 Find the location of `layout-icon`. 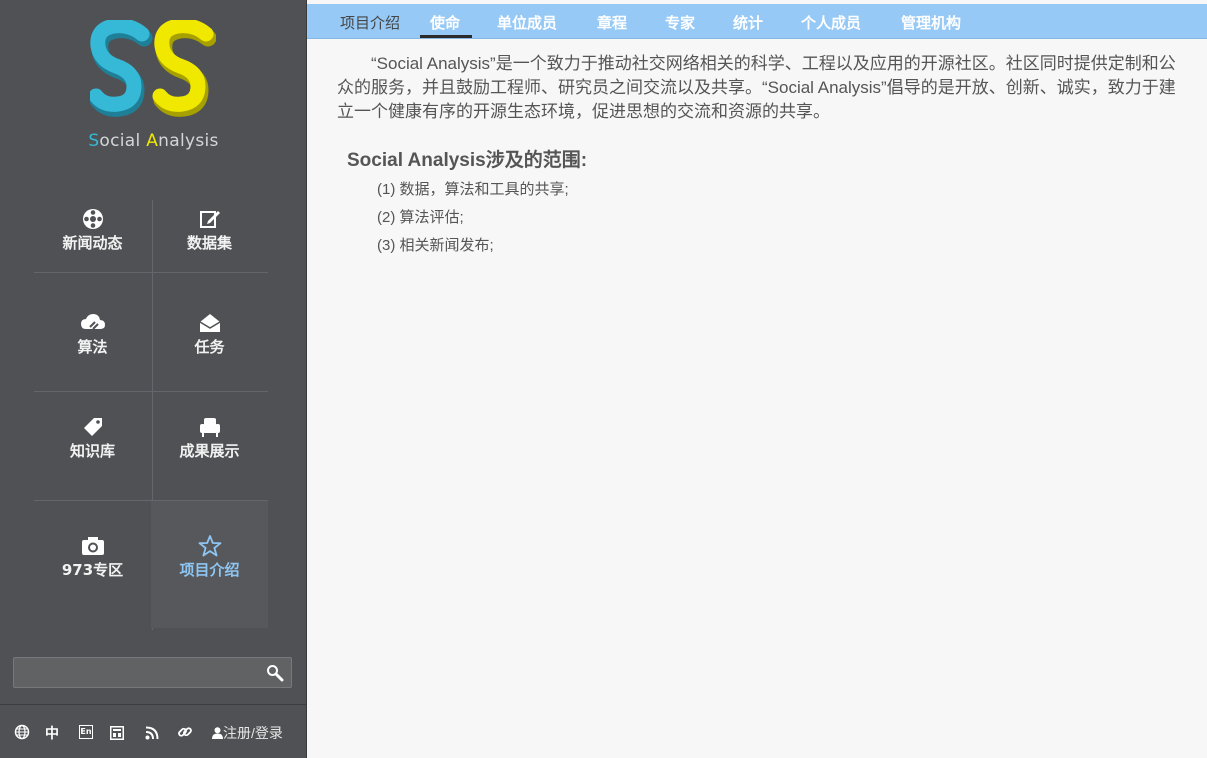

layout-icon is located at coordinates (117, 733).